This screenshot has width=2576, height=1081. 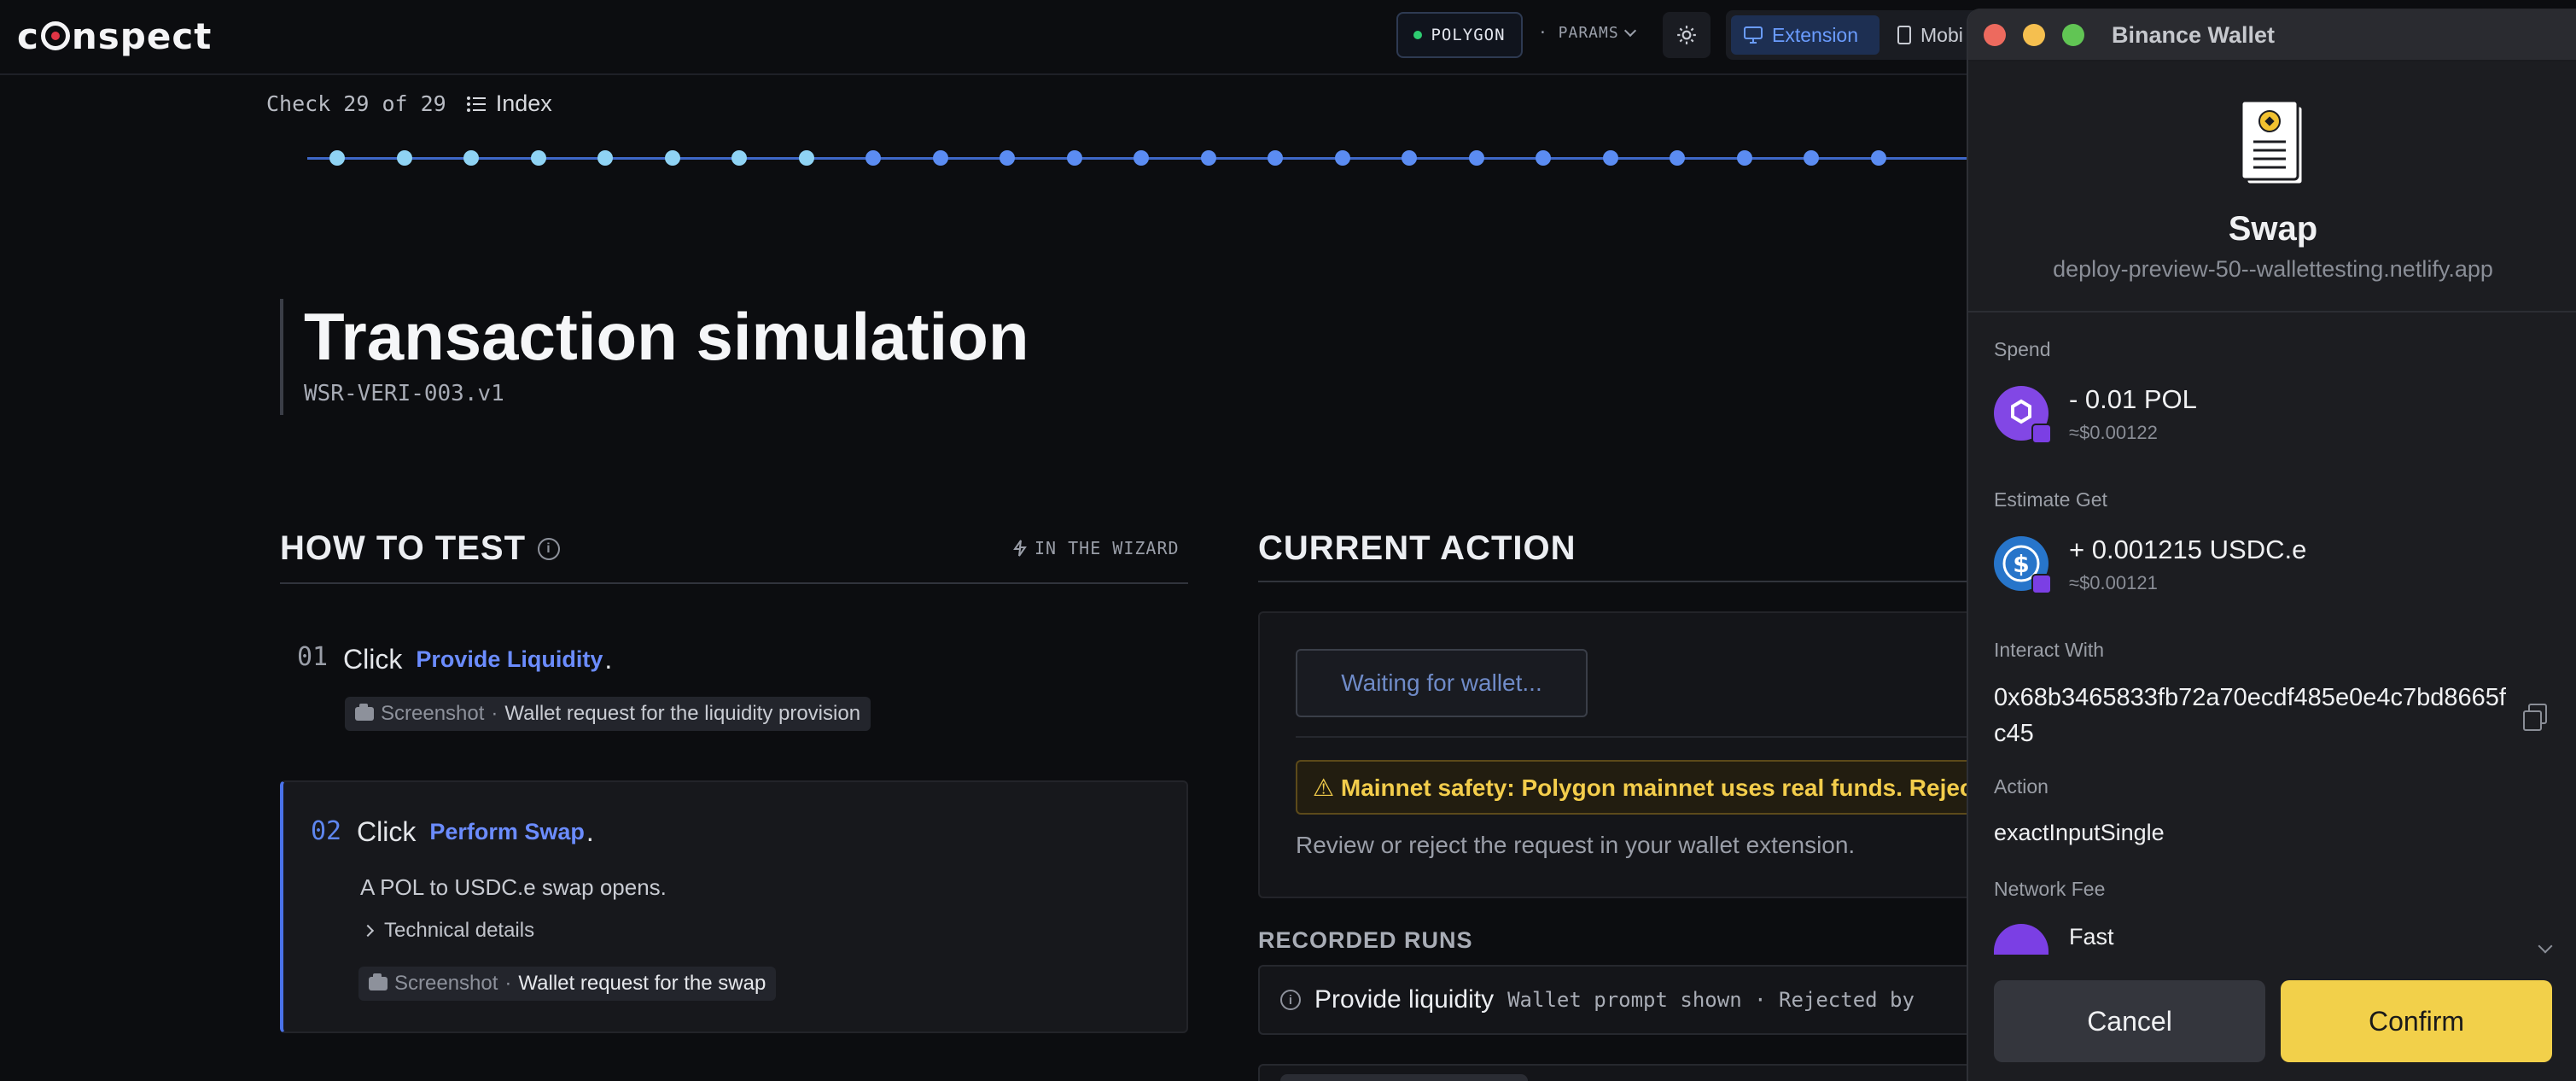 I want to click on index-link: Index, so click(x=509, y=104).